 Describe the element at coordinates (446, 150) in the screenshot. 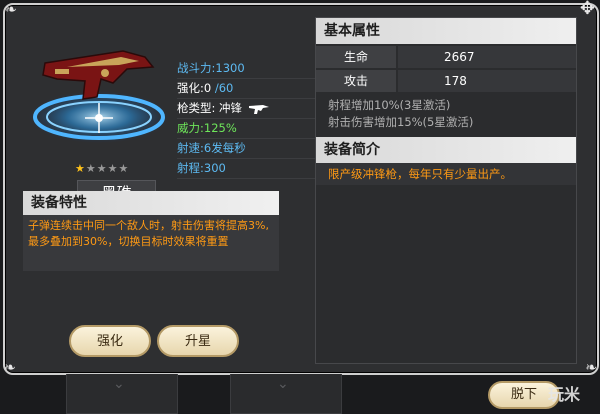

I see `summary-title: 装备简介` at that location.